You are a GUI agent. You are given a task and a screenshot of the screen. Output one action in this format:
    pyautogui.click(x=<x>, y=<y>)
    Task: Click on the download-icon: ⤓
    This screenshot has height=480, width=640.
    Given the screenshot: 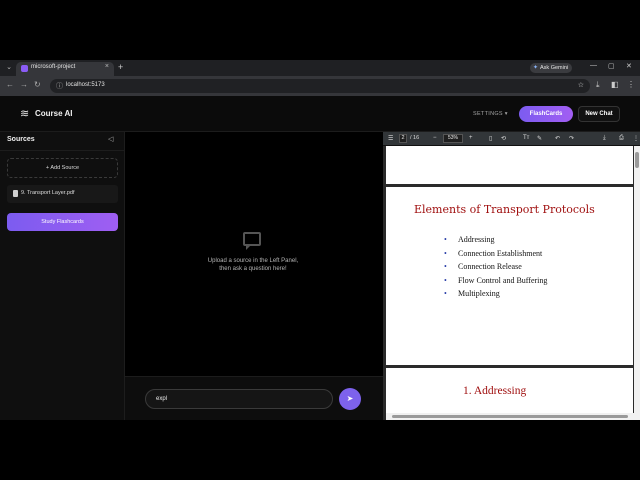 What is the action you would take?
    pyautogui.click(x=598, y=85)
    